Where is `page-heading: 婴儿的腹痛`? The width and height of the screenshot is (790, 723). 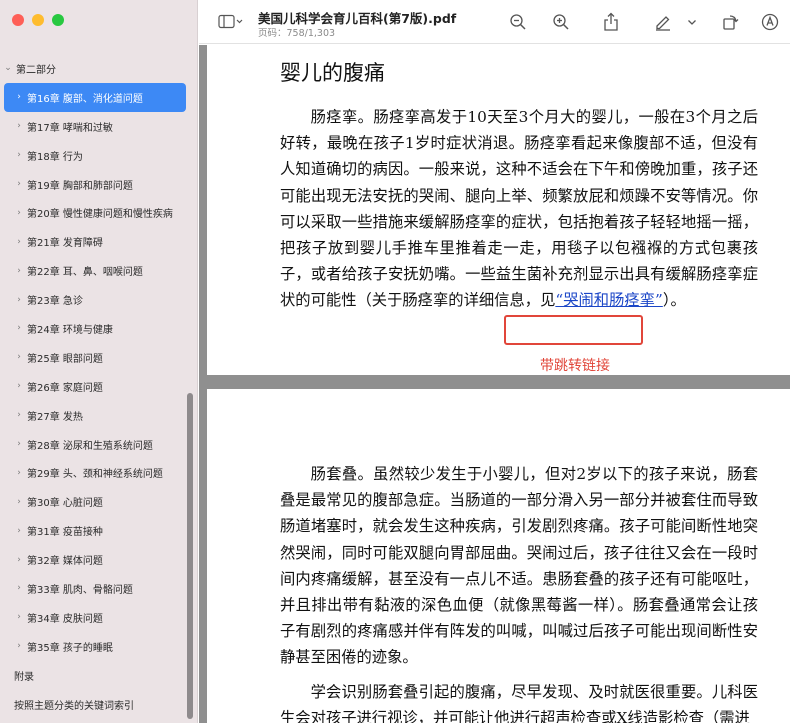 page-heading: 婴儿的腹痛 is located at coordinates (332, 73).